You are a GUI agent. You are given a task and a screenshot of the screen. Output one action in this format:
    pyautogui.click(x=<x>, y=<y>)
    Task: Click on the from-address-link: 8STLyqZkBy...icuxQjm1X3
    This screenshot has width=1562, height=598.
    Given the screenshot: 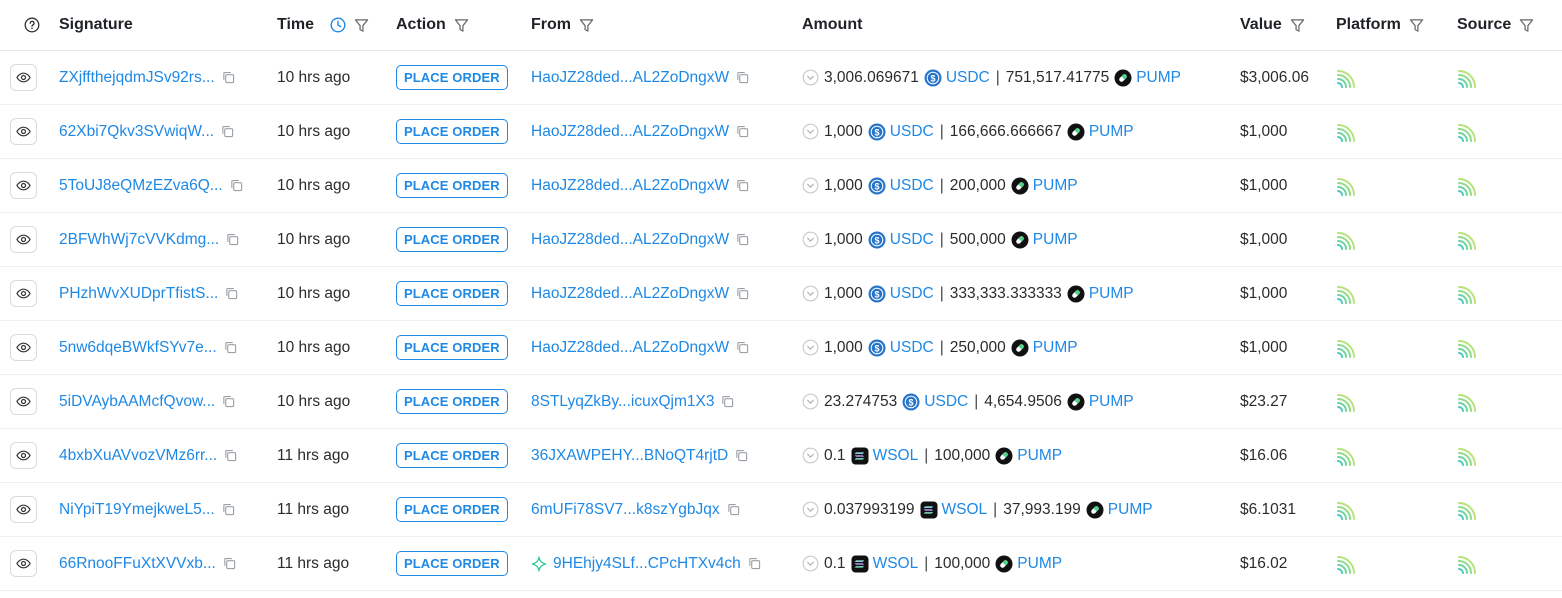 What is the action you would take?
    pyautogui.click(x=622, y=402)
    